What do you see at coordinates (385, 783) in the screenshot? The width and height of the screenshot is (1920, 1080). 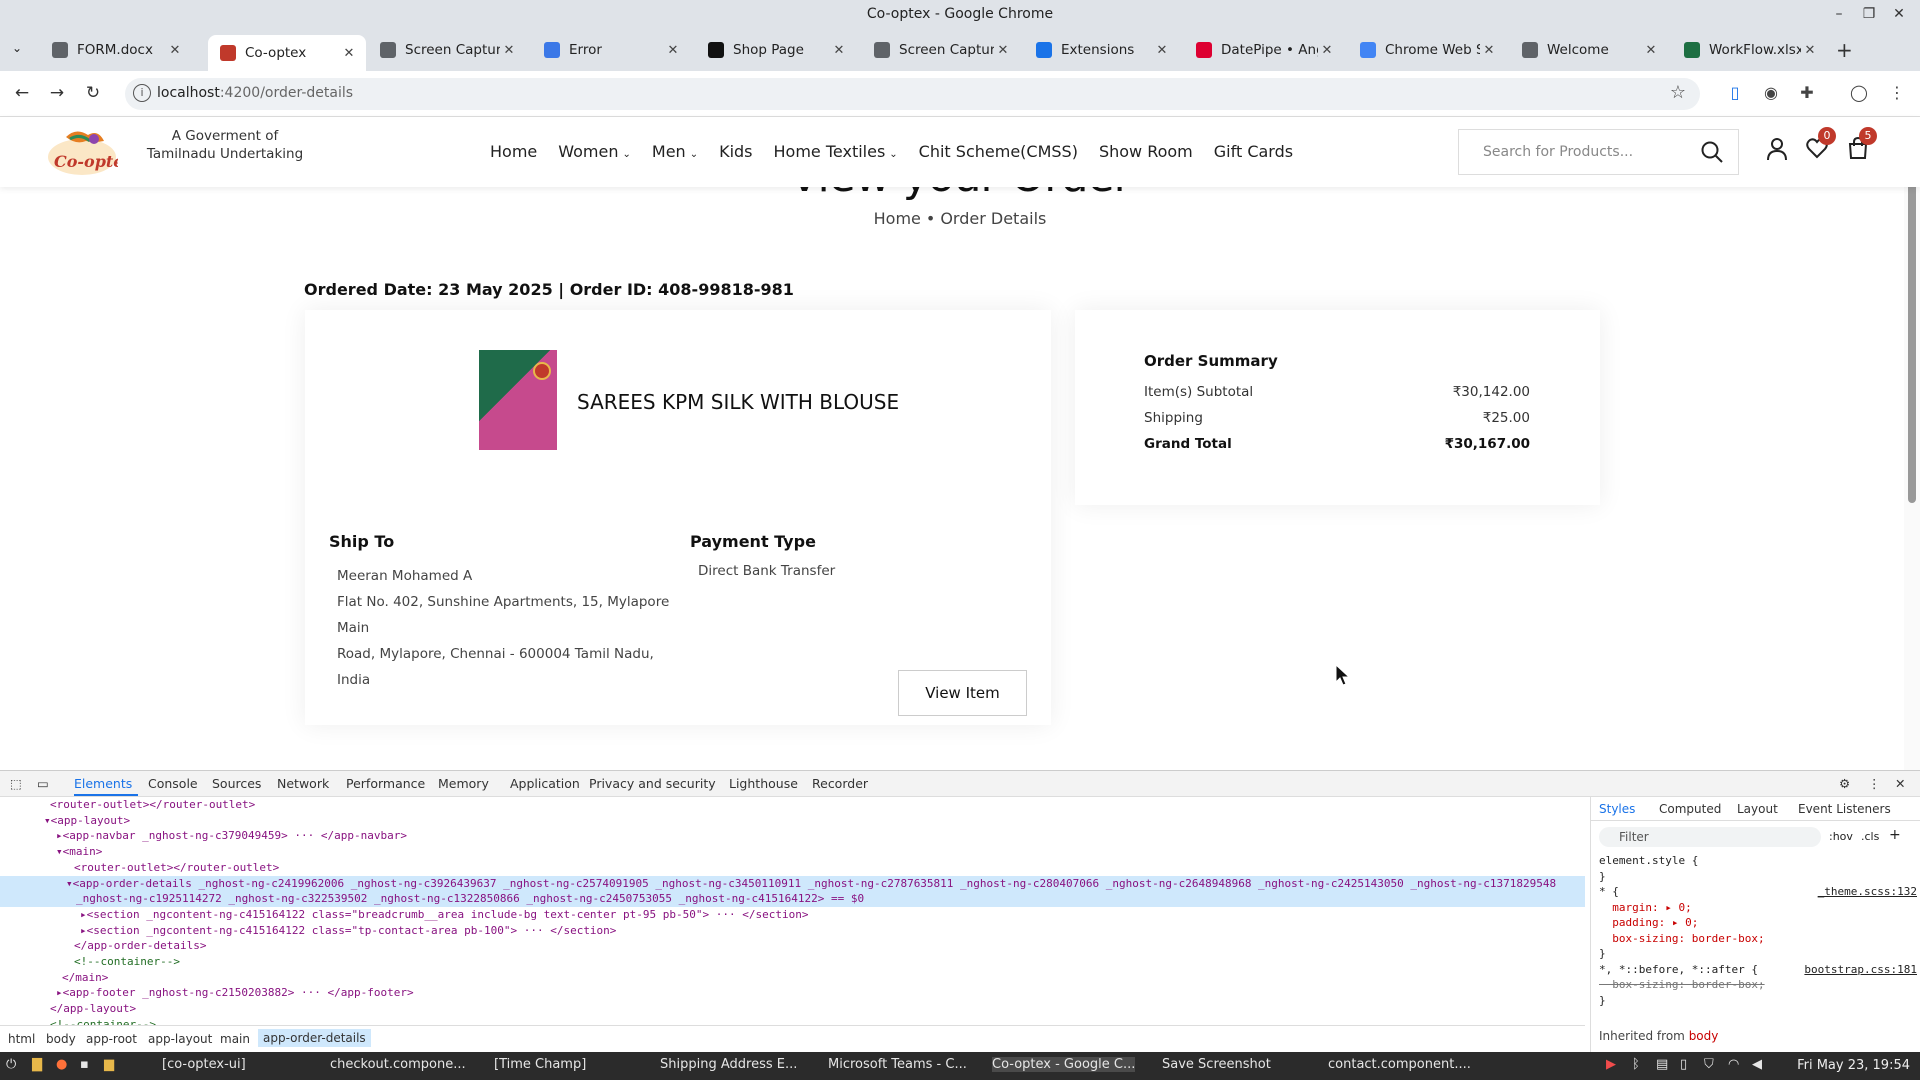 I see `devtools-tab: Performance` at bounding box center [385, 783].